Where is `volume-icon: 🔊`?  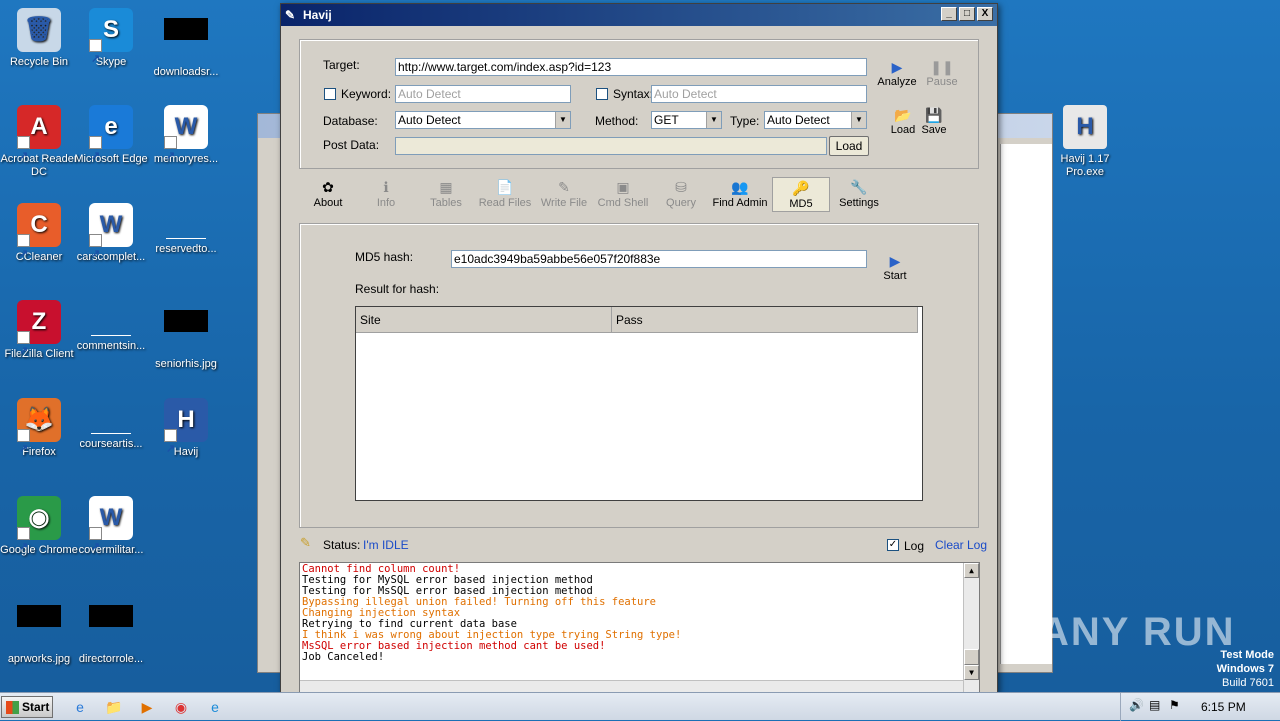
volume-icon: 🔊 is located at coordinates (1136, 705).